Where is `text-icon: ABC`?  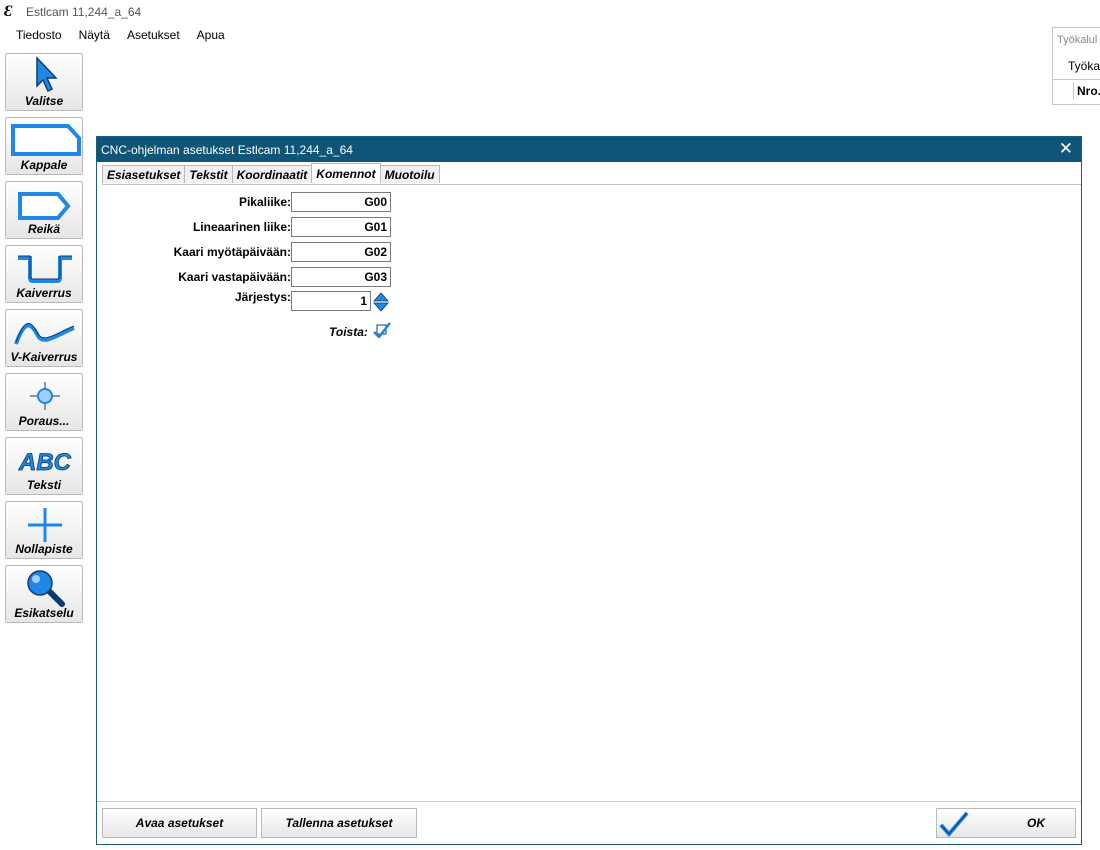 text-icon: ABC is located at coordinates (45, 463).